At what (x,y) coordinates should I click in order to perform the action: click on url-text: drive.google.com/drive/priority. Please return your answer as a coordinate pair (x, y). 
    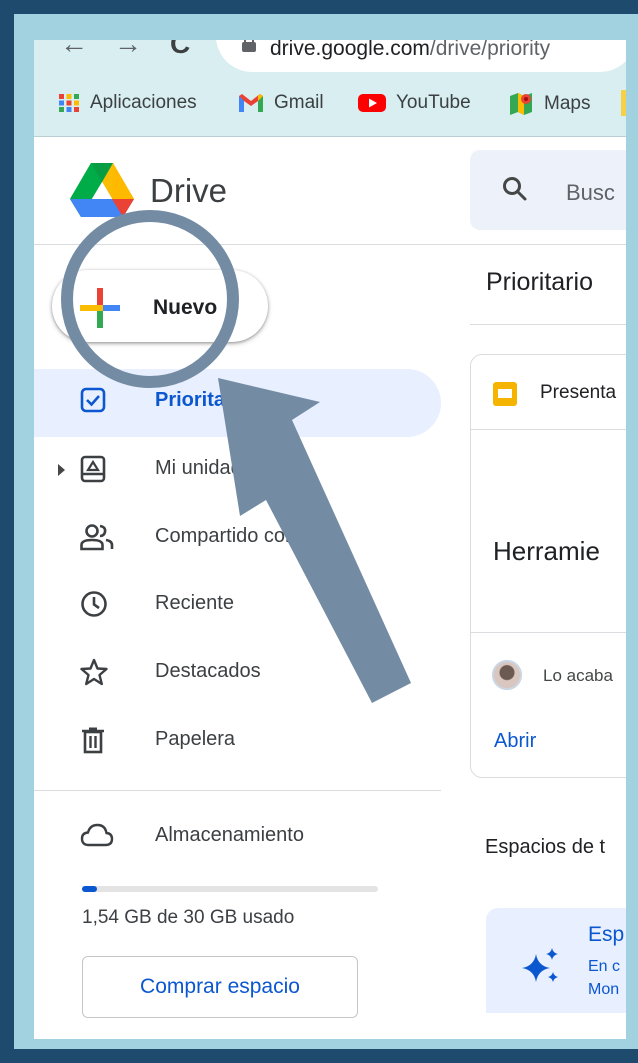
    Looking at the image, I should click on (410, 50).